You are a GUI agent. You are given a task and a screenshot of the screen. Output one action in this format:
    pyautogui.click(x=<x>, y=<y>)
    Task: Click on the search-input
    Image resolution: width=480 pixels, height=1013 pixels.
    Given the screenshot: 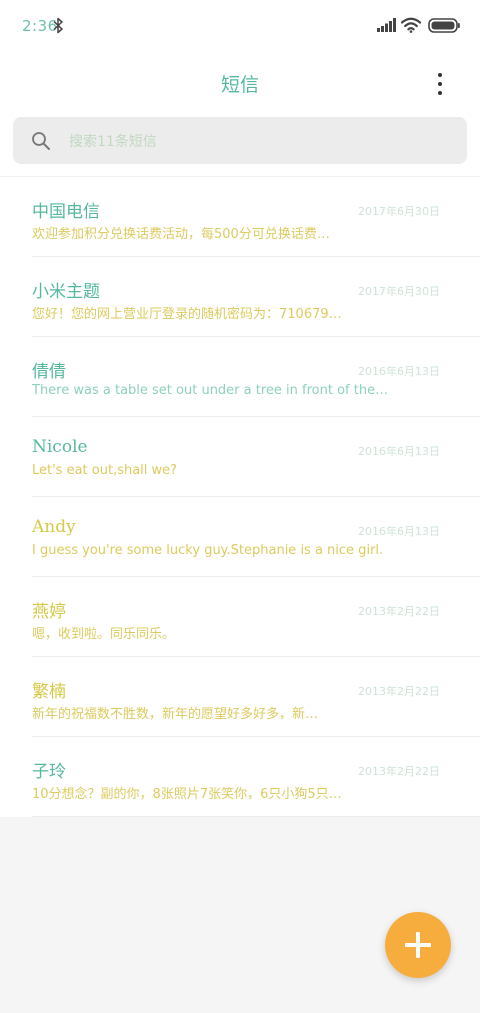 What is the action you would take?
    pyautogui.click(x=259, y=142)
    